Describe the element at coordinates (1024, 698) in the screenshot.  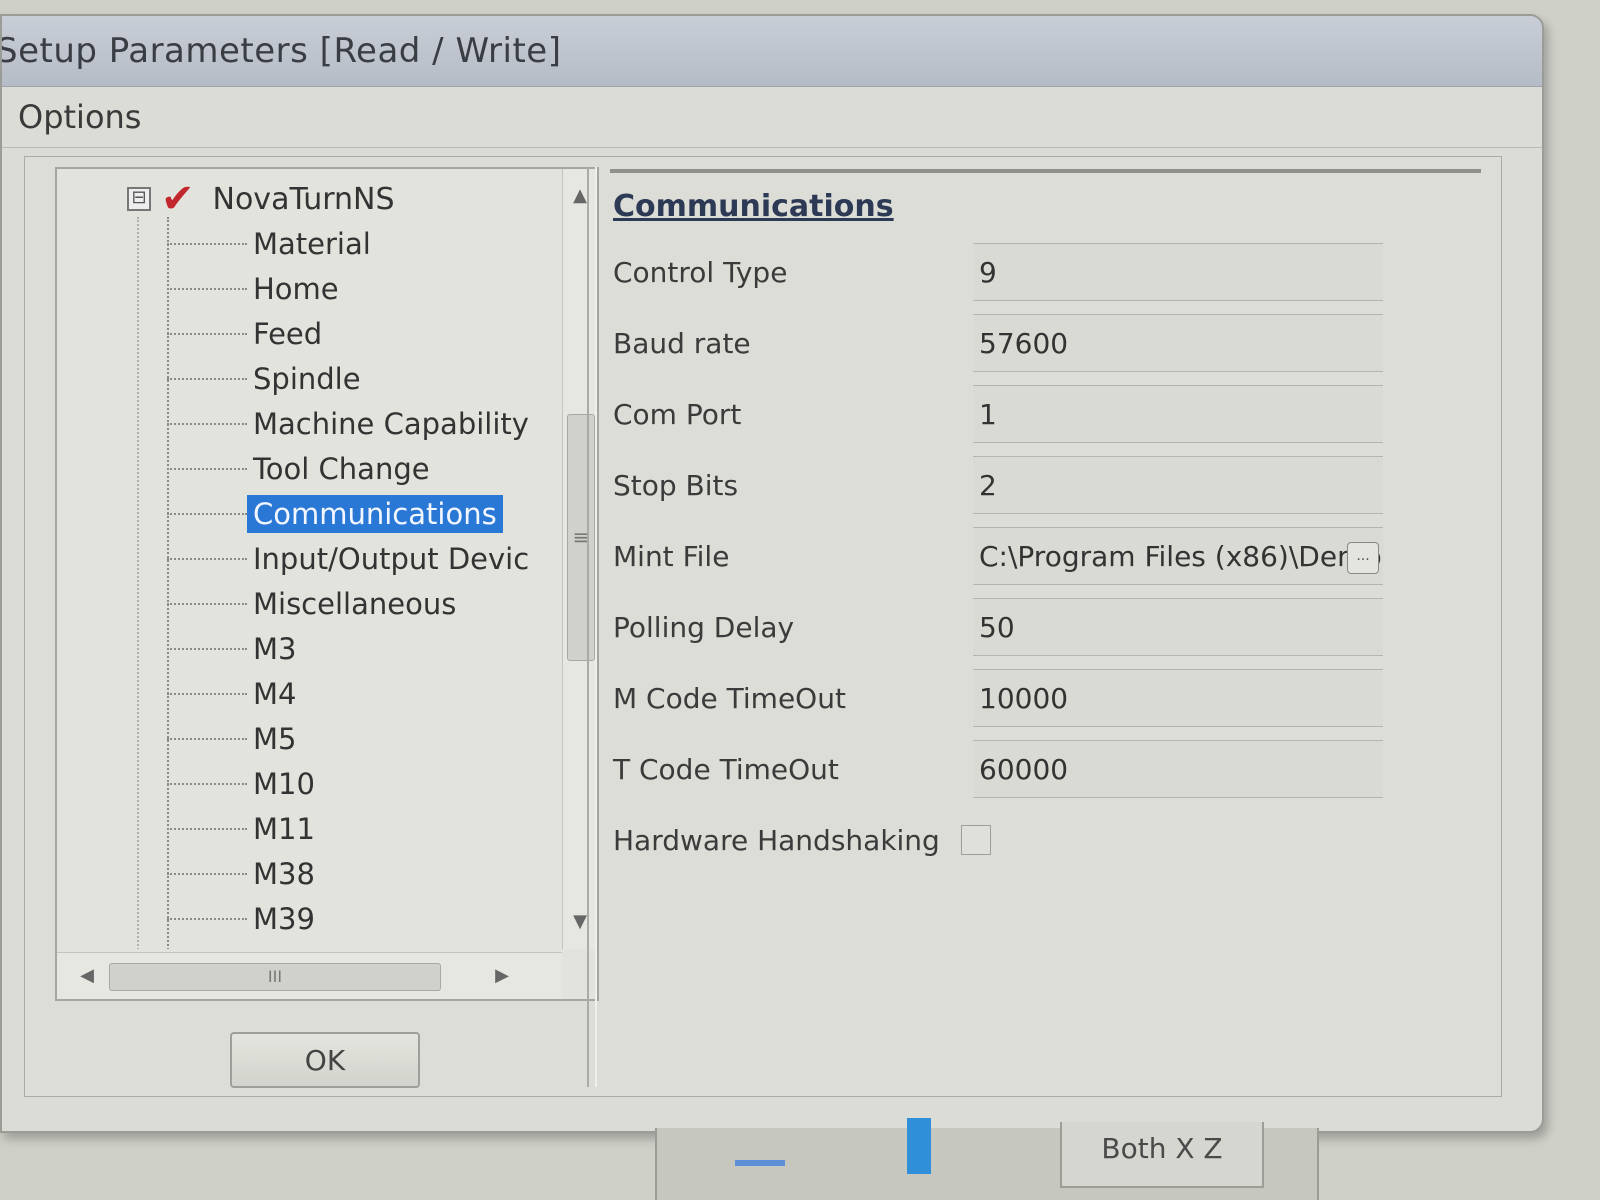
I see `property-value-text: 10000` at that location.